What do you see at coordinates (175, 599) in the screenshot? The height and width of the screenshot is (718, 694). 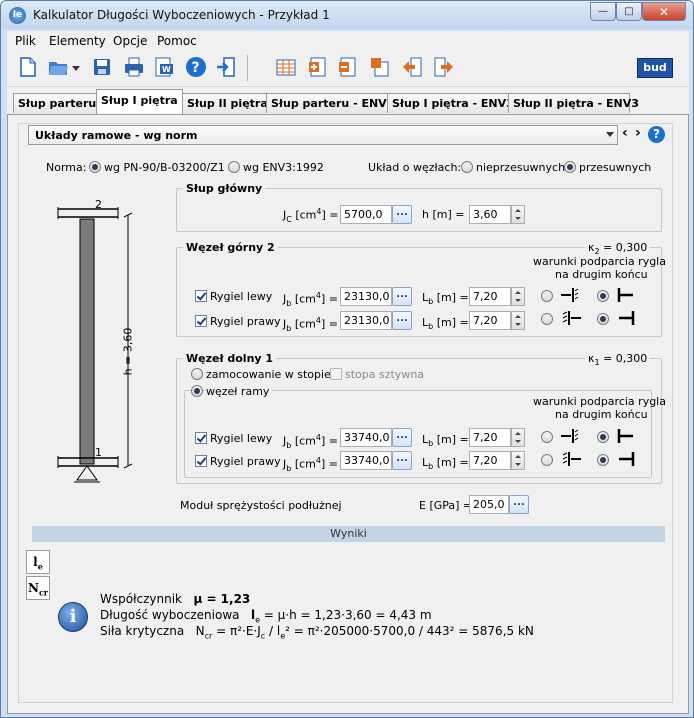 I see `result-line-1: Współczynnik μ = 1,23` at bounding box center [175, 599].